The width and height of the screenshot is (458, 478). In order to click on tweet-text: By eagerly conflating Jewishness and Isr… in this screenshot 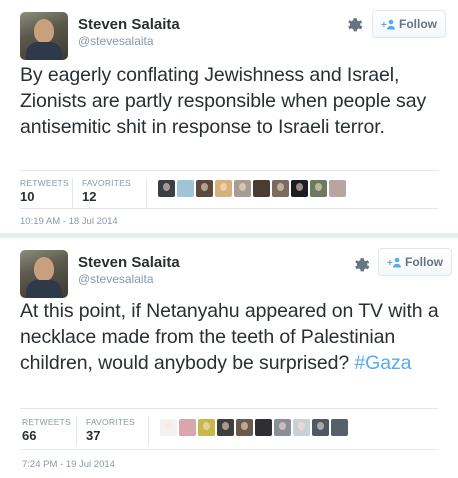, I will do `click(223, 101)`.